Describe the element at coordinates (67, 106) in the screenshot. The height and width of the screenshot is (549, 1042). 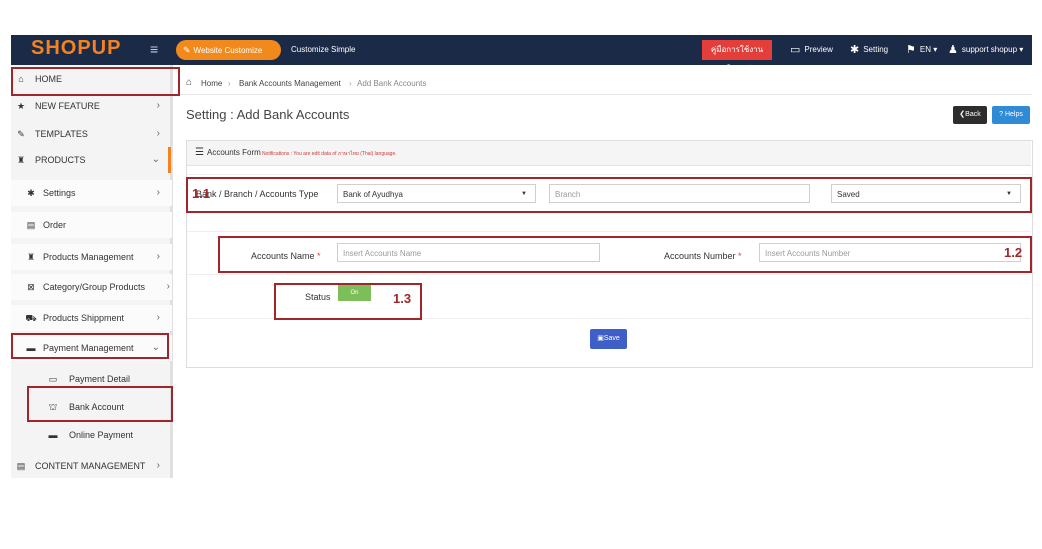
I see `sidebar-item-label: NEW FEATURE` at that location.